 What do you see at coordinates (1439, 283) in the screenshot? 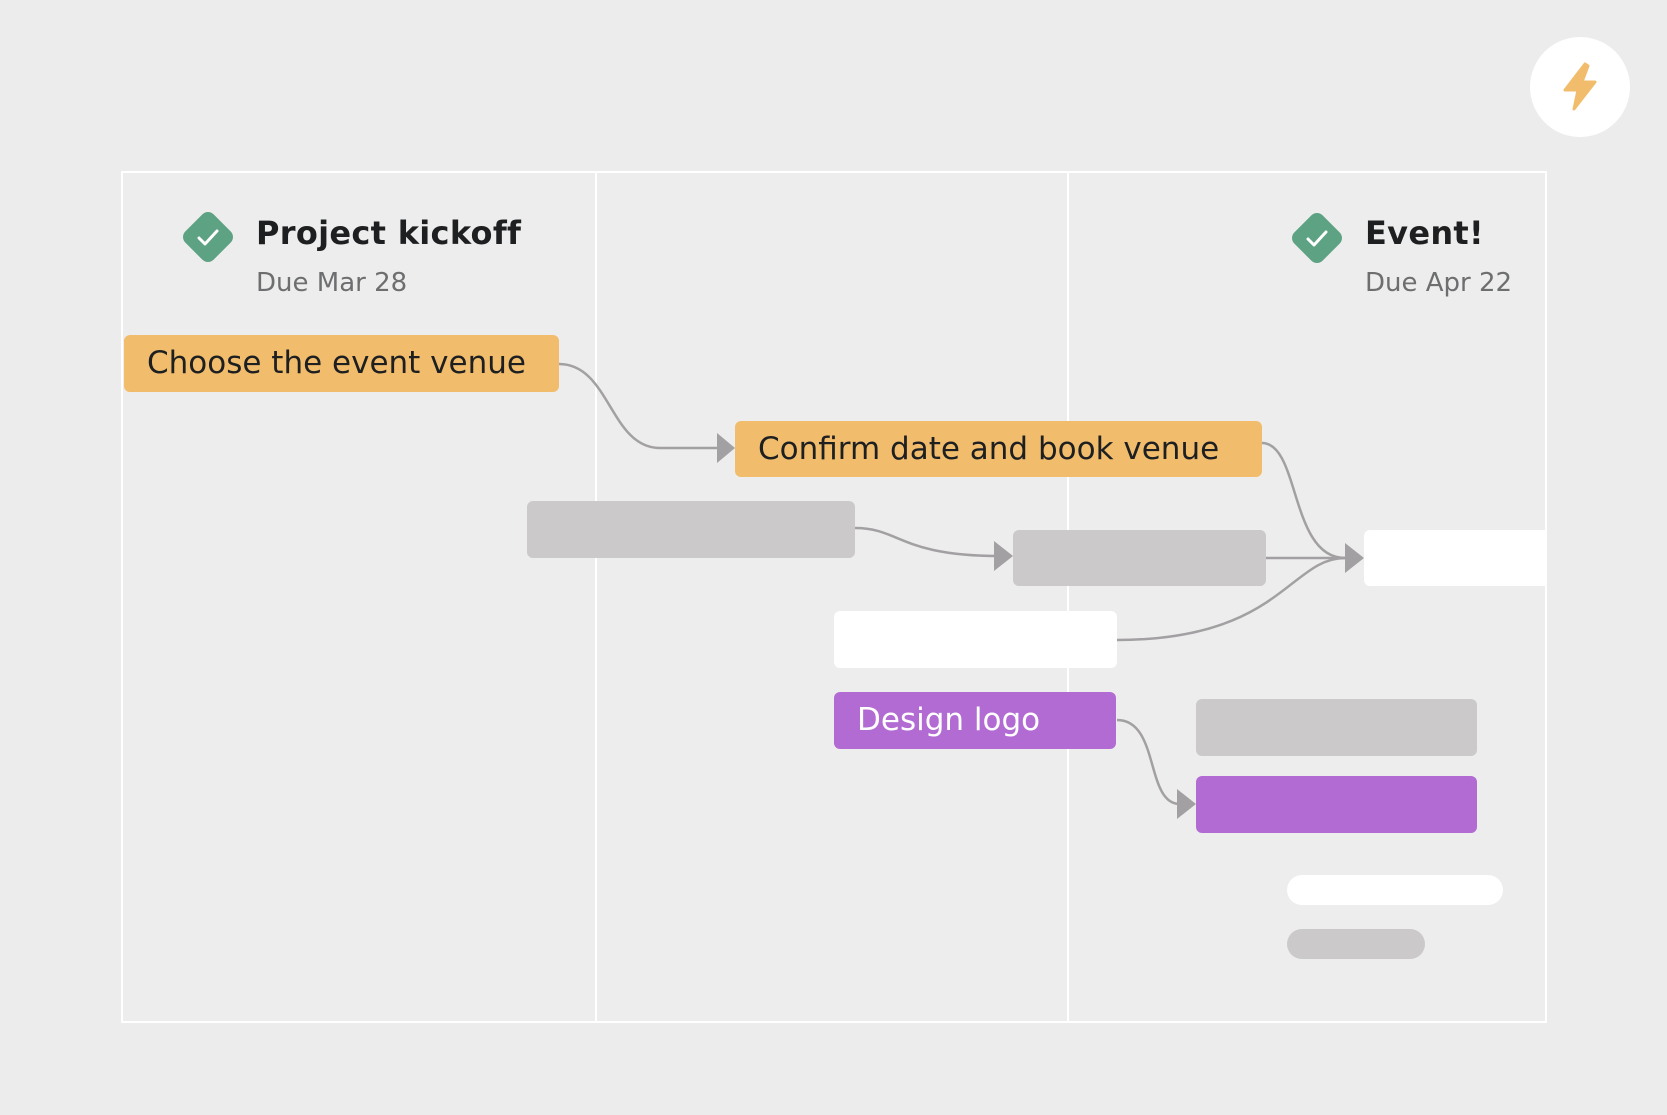
I see `milestone-due-date: Due Apr 22` at bounding box center [1439, 283].